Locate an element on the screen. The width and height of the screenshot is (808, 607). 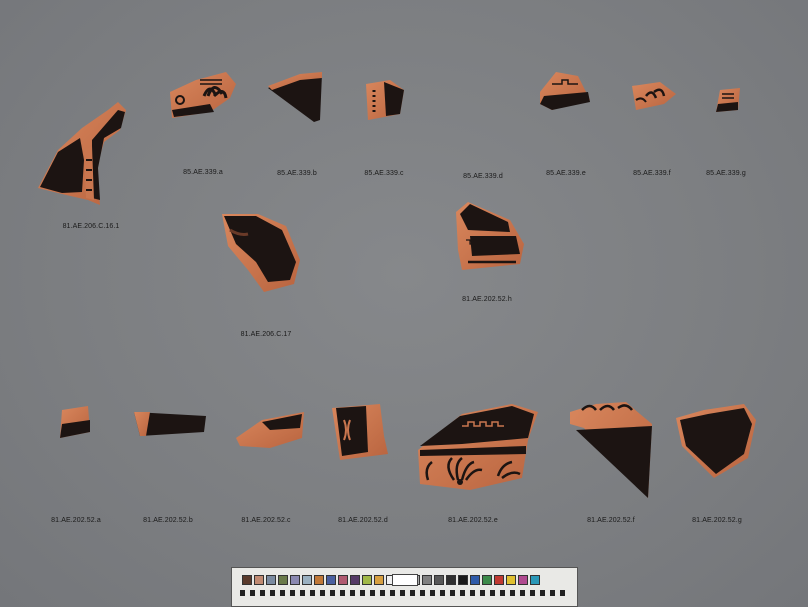
label-81-ae-202-52-a: 81.AE.202.52.a is located at coordinates (76, 520).